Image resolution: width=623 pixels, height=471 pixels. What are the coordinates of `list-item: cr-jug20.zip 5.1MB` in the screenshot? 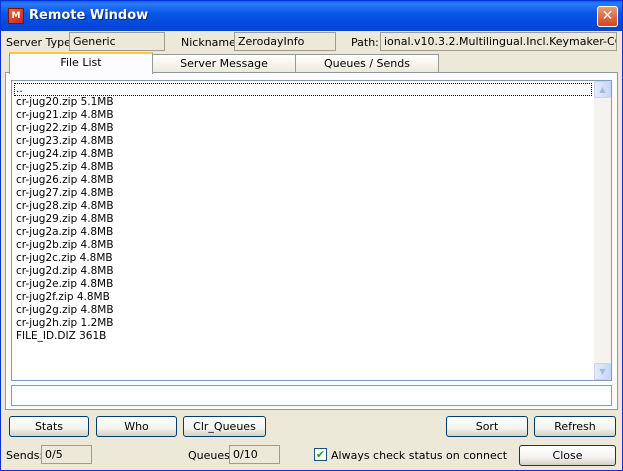 It's located at (303, 102).